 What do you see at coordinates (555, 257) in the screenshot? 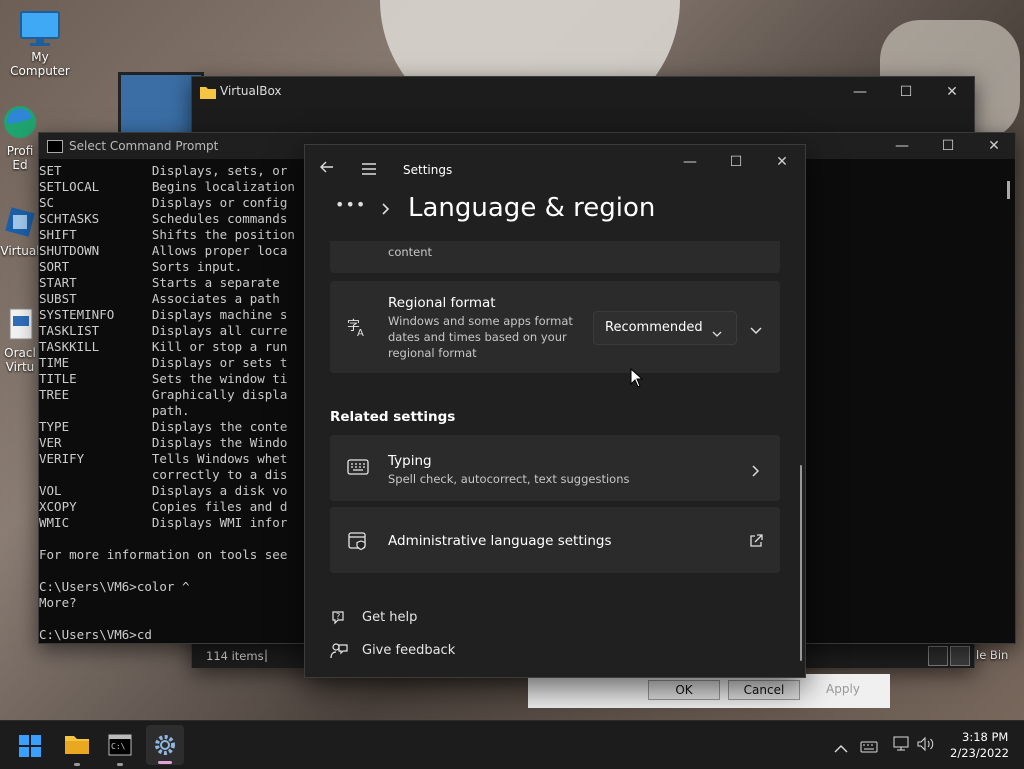
I see `language-settings-card: content` at bounding box center [555, 257].